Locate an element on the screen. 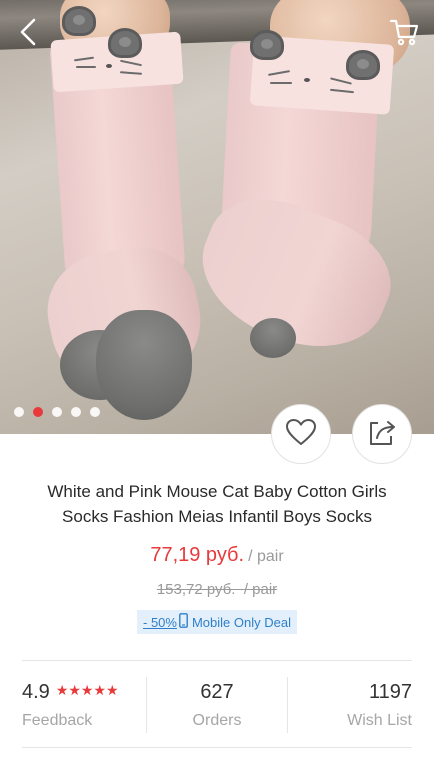  mobile-deal-badge: - 50% Mobile Only Deal is located at coordinates (217, 622).